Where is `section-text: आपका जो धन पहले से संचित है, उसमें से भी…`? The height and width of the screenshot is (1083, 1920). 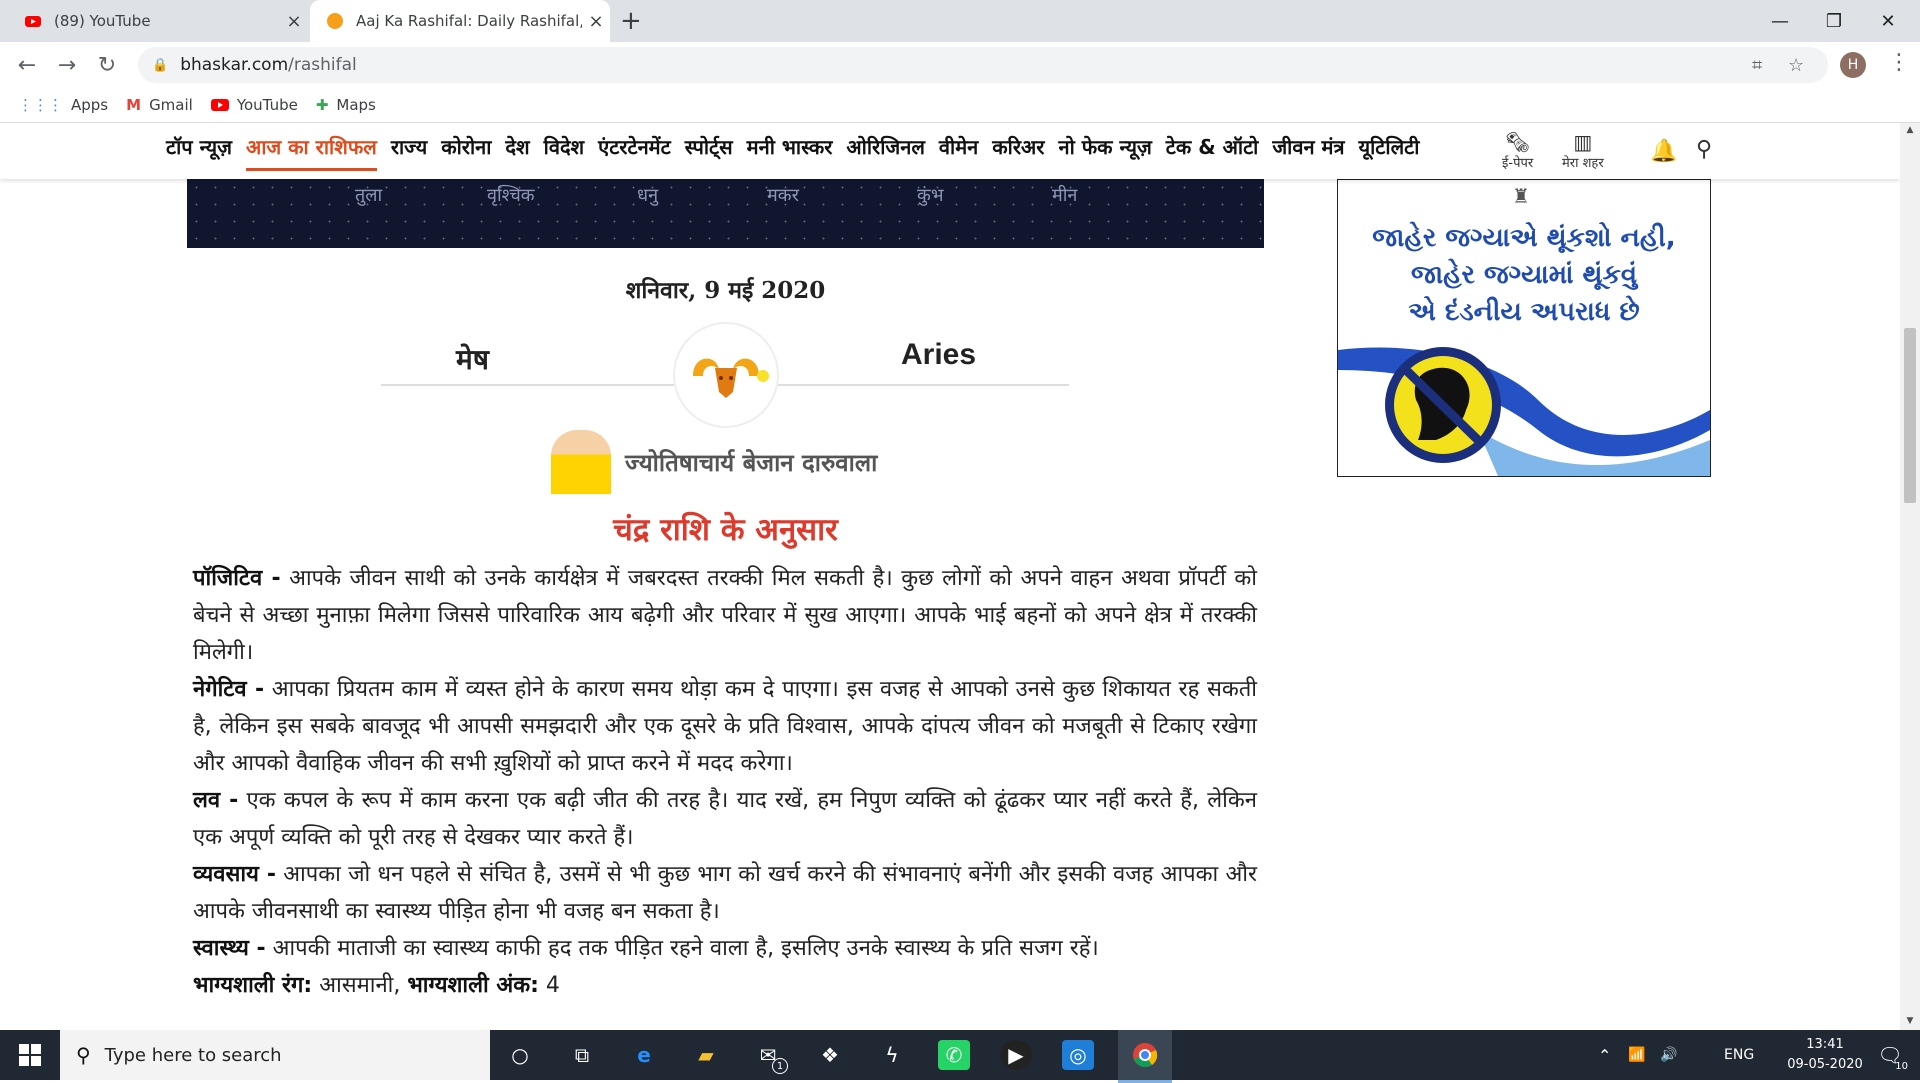 section-text: आपका जो धन पहले से संचित है, उसमें से भी… is located at coordinates (725, 893).